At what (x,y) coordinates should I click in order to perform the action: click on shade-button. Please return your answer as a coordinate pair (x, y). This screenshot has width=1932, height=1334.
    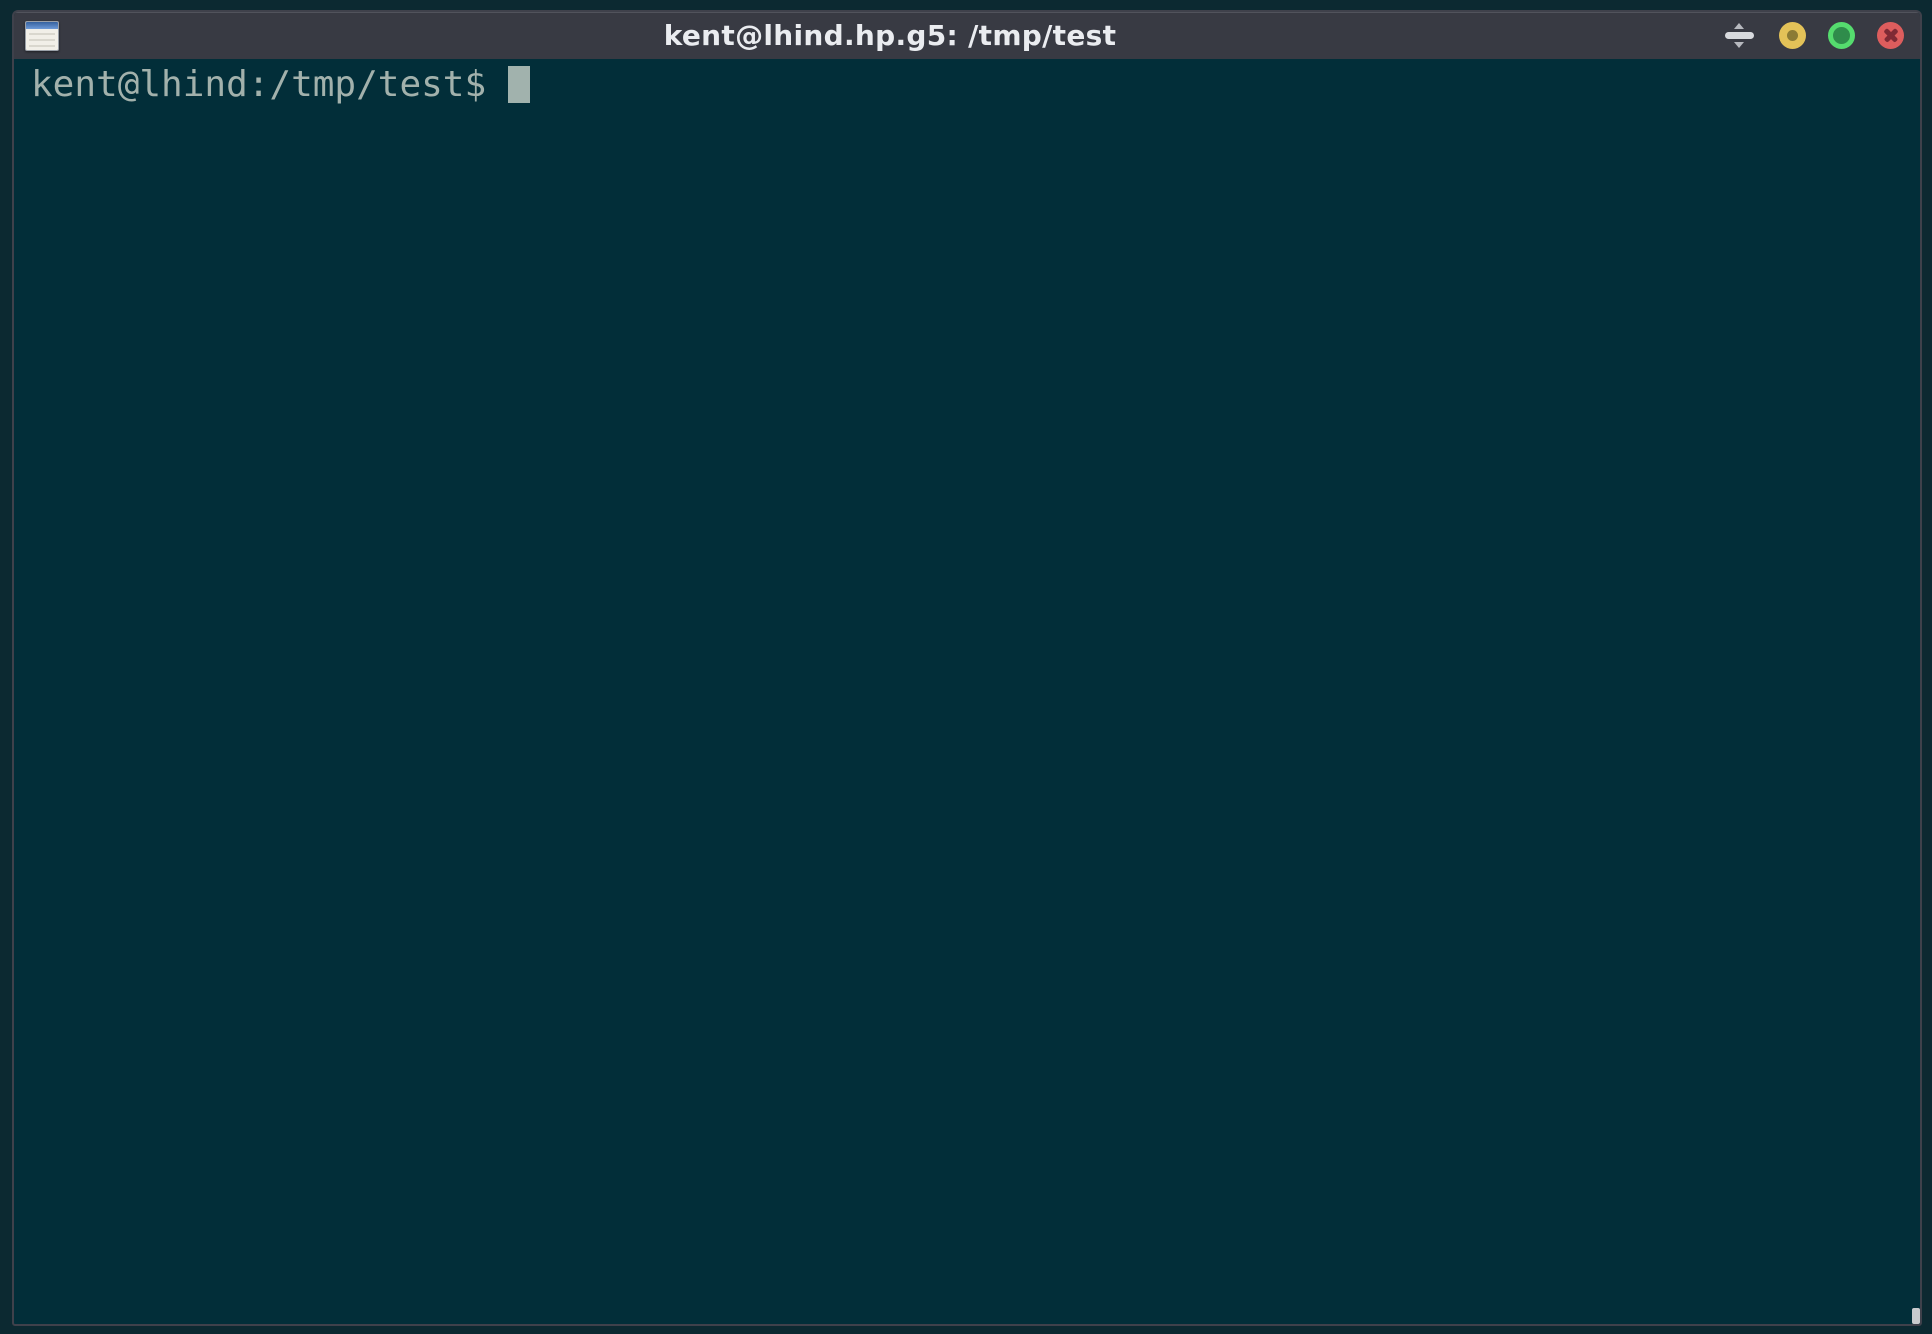
    Looking at the image, I should click on (1739, 36).